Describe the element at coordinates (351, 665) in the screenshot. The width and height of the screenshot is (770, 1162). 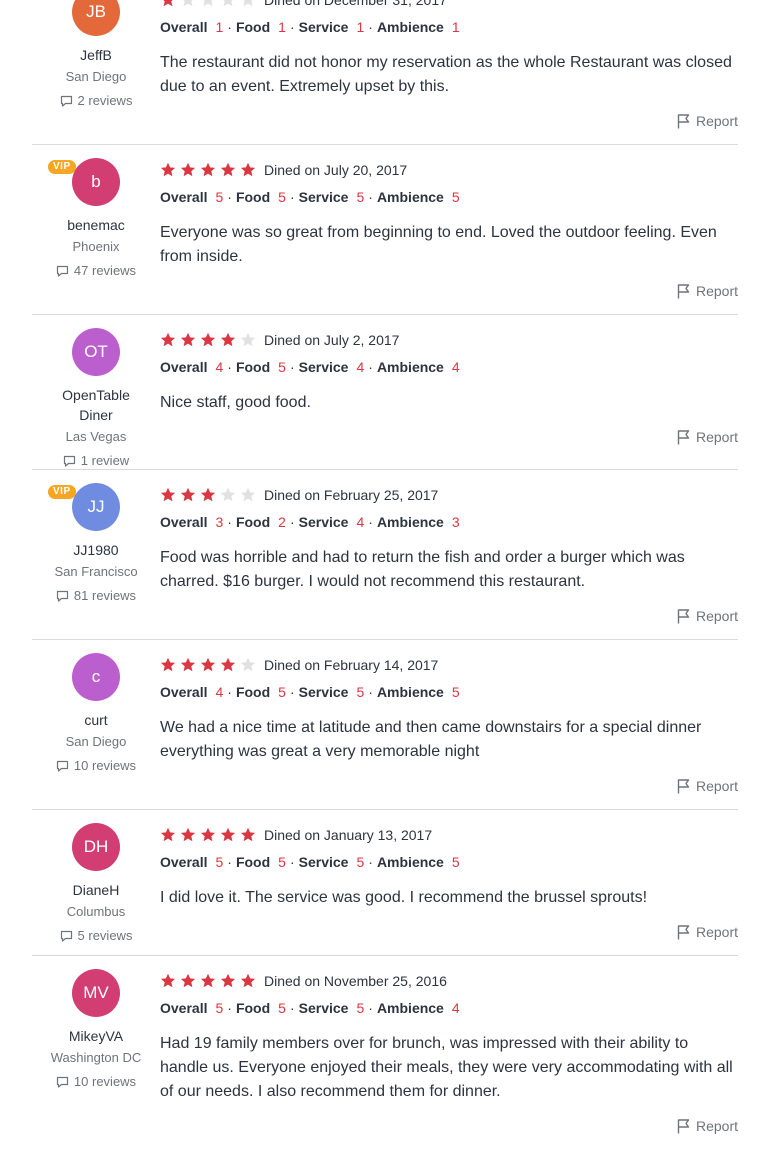
I see `dined-date: Dined on February 14, 2017` at that location.